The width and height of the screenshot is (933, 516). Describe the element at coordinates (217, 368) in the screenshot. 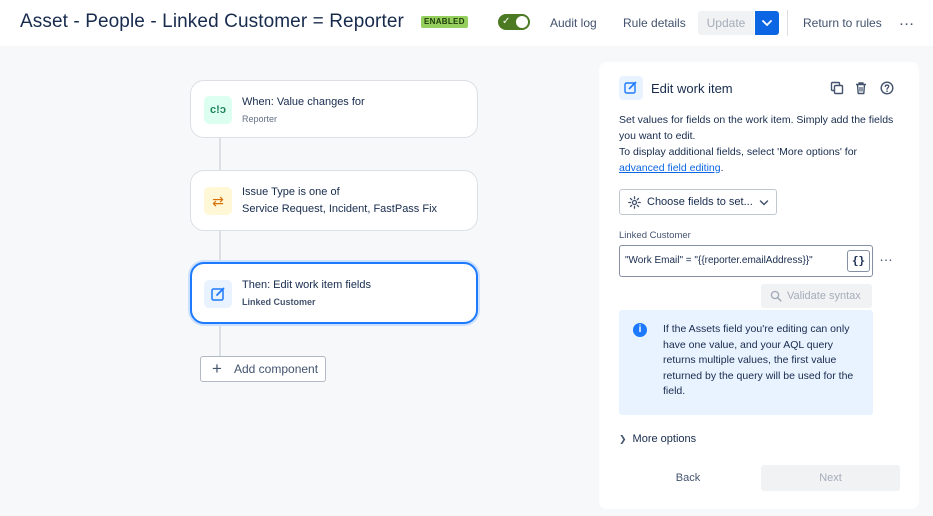

I see `plus-icon: +` at that location.